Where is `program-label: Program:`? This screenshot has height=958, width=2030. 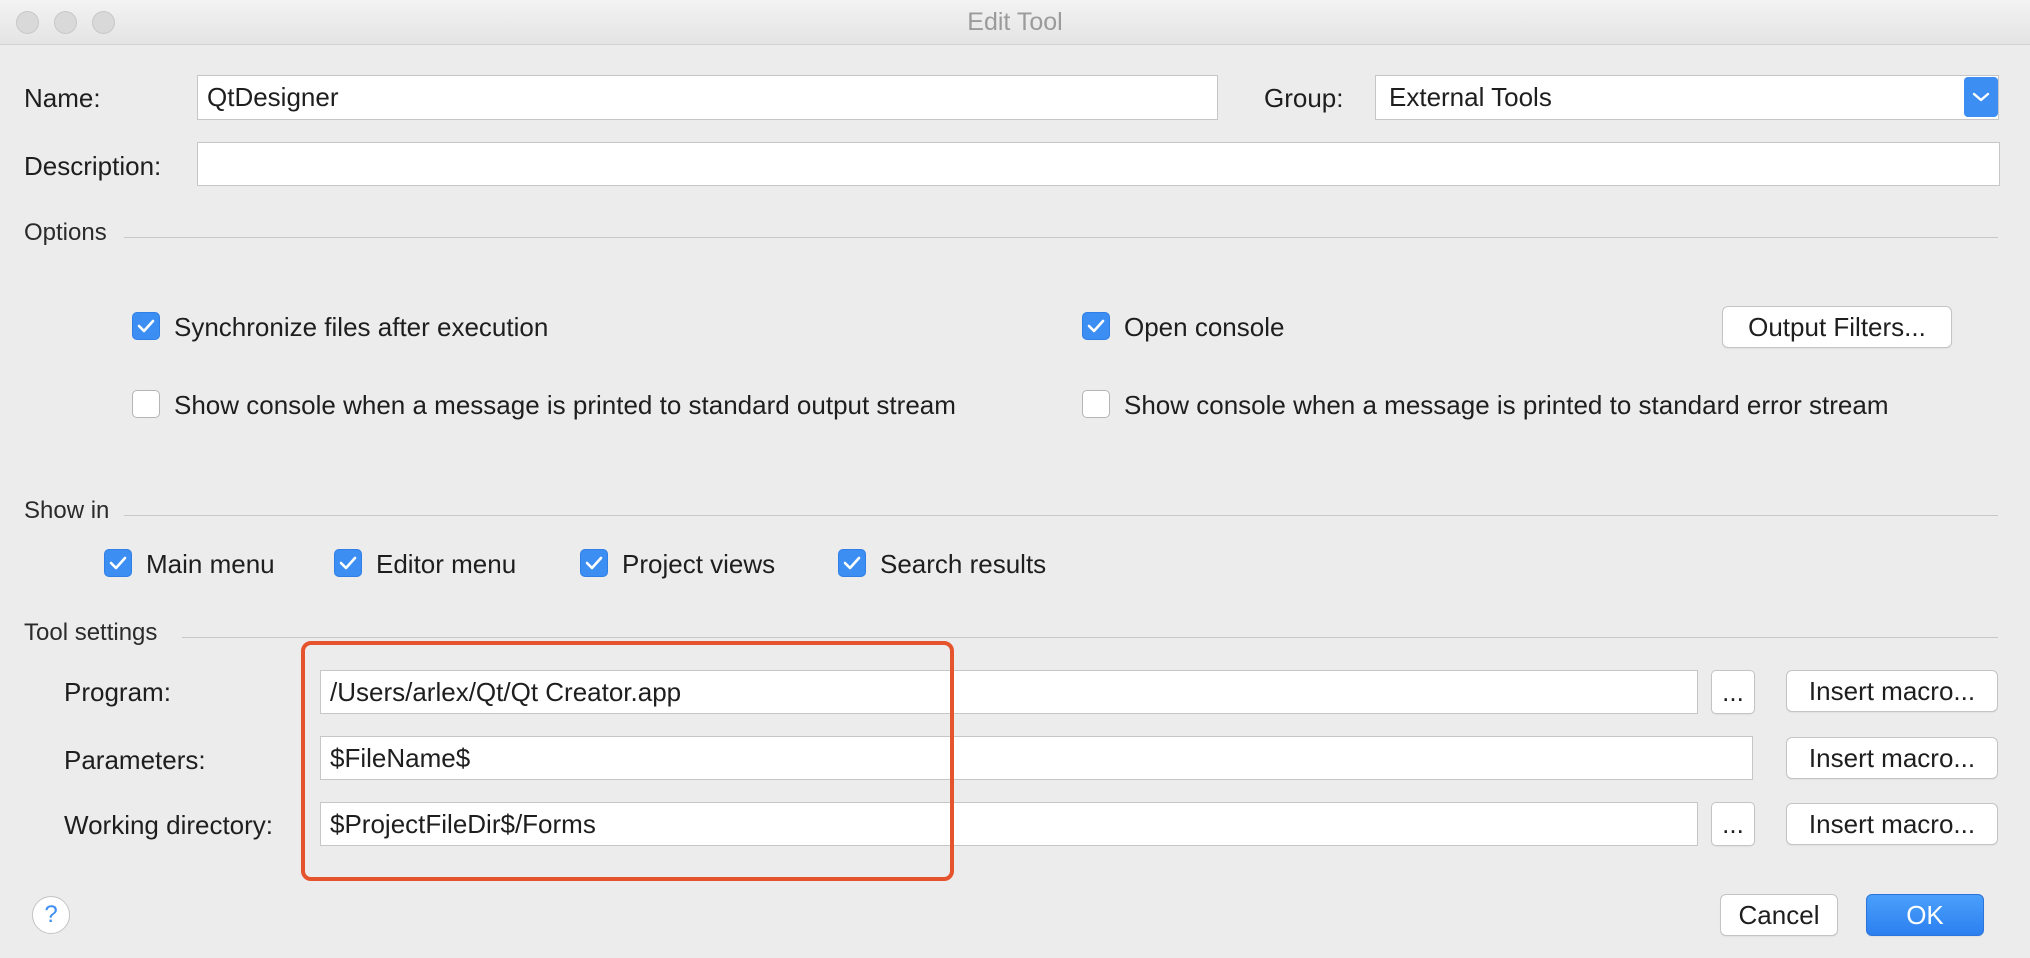 program-label: Program: is located at coordinates (117, 692).